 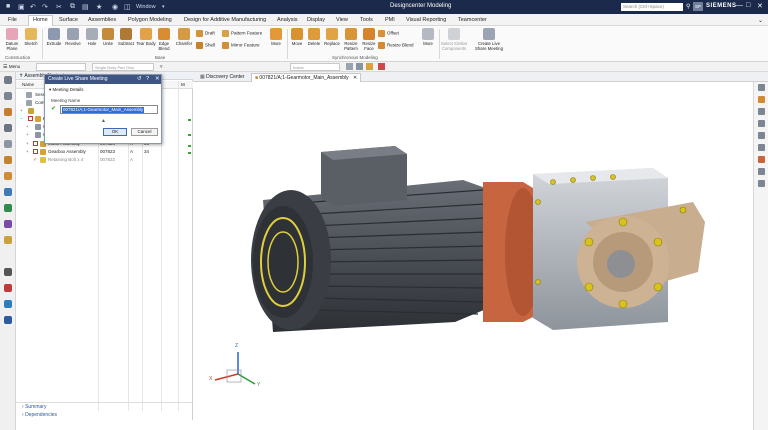 What do you see at coordinates (369, 66) in the screenshot?
I see `snap-point-icon` at bounding box center [369, 66].